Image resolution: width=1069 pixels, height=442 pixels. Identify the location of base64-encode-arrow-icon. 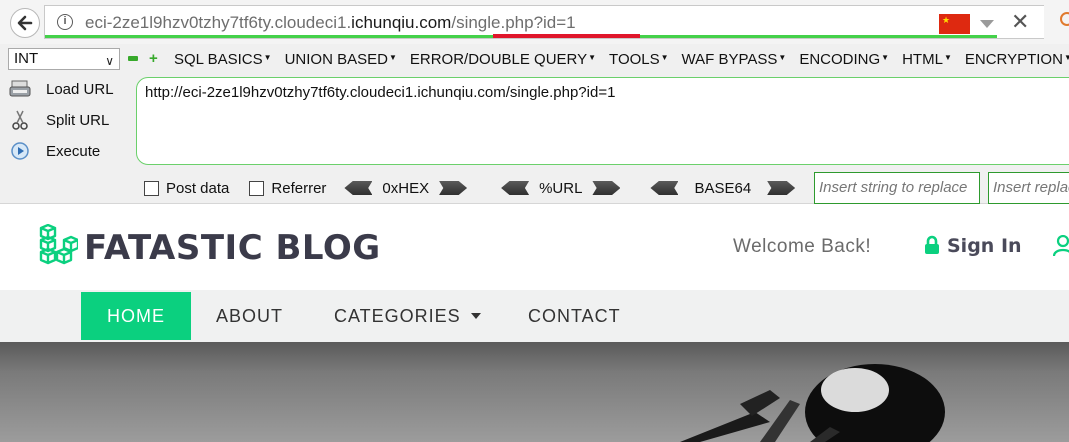
(781, 188).